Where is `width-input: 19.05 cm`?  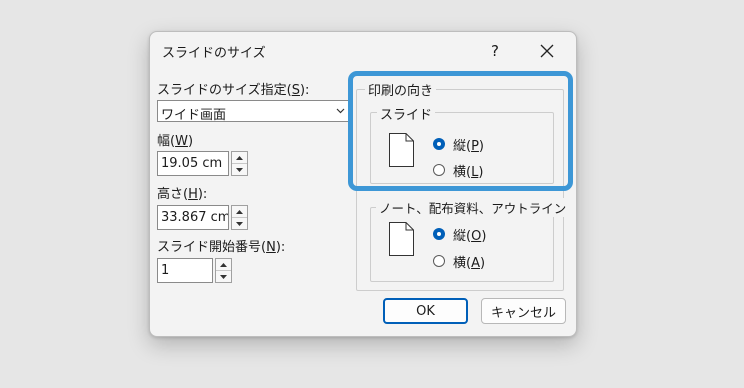
width-input: 19.05 cm is located at coordinates (193, 163).